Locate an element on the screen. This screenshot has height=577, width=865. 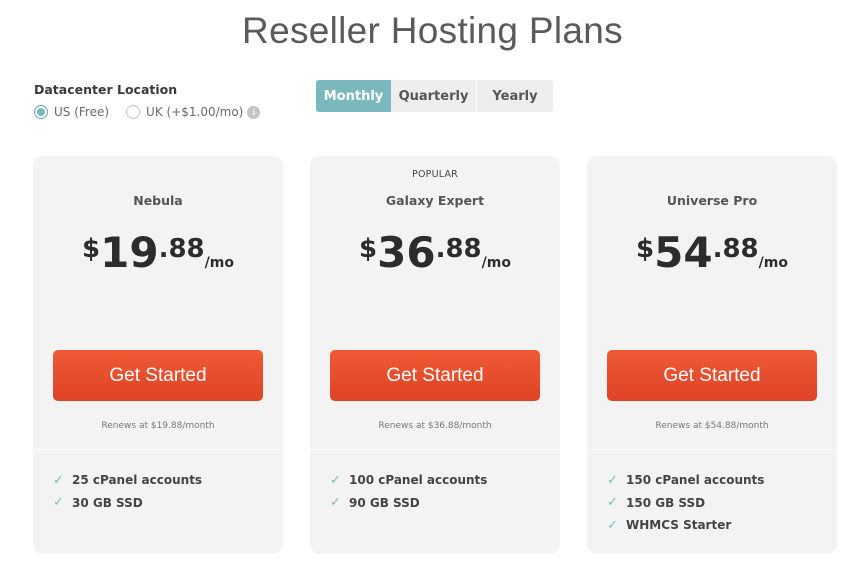
feature-item: ✓ WHMCS Starter is located at coordinates (685, 525).